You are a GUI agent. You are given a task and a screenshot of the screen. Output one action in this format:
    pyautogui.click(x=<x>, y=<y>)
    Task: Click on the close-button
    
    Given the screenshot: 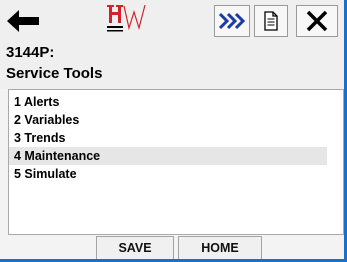 What is the action you would take?
    pyautogui.click(x=317, y=21)
    